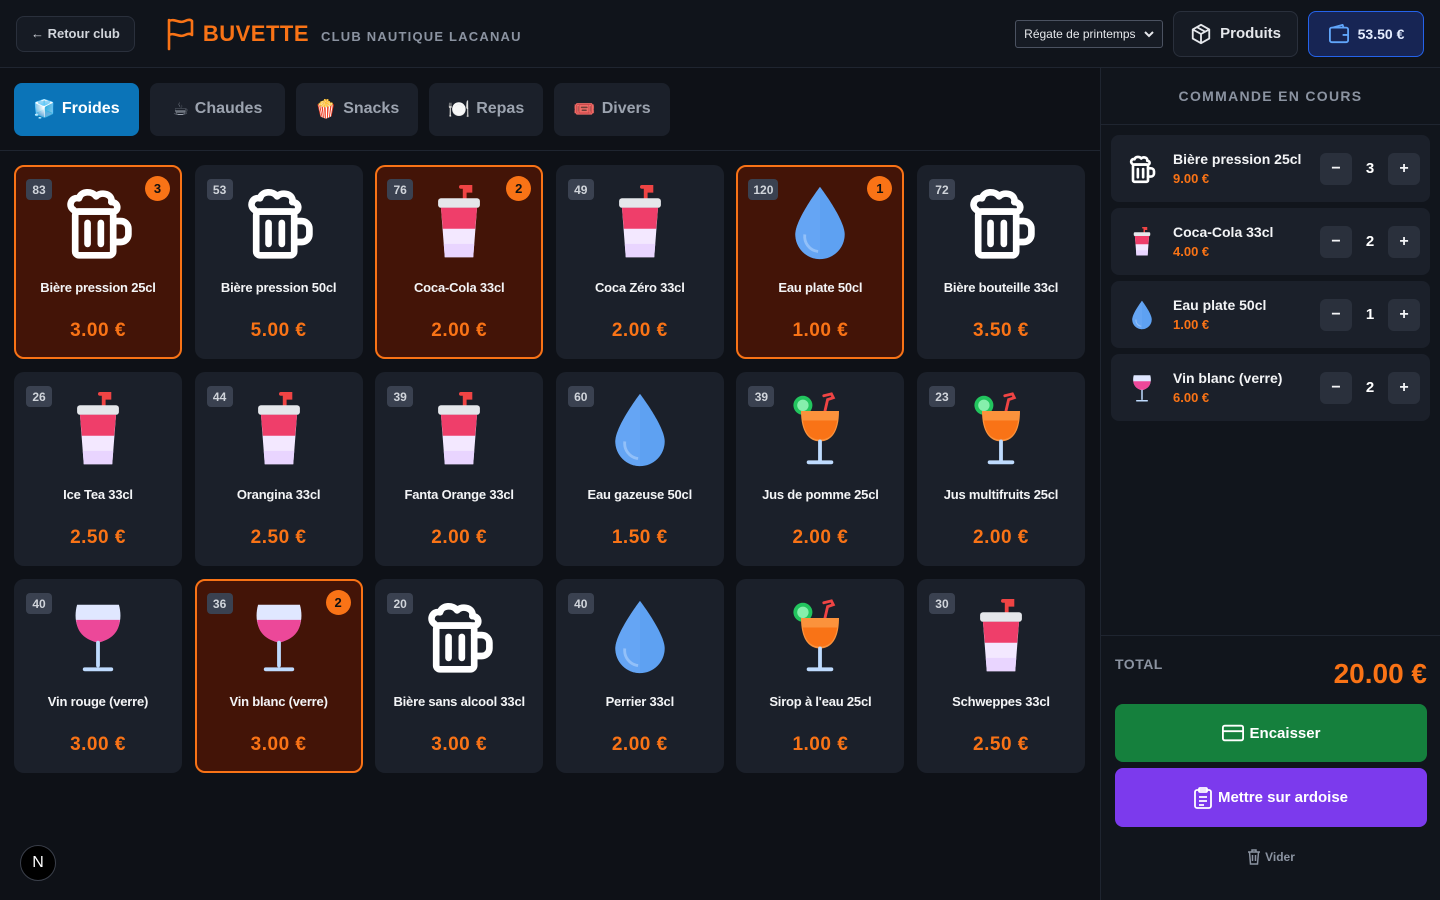 The width and height of the screenshot is (1440, 900). I want to click on stock-badge: 49, so click(580, 189).